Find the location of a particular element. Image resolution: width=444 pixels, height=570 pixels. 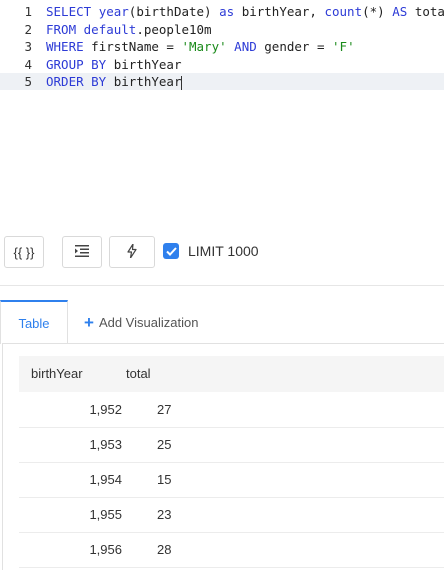

result-tabs: Table + Add Visualization is located at coordinates (222, 322).